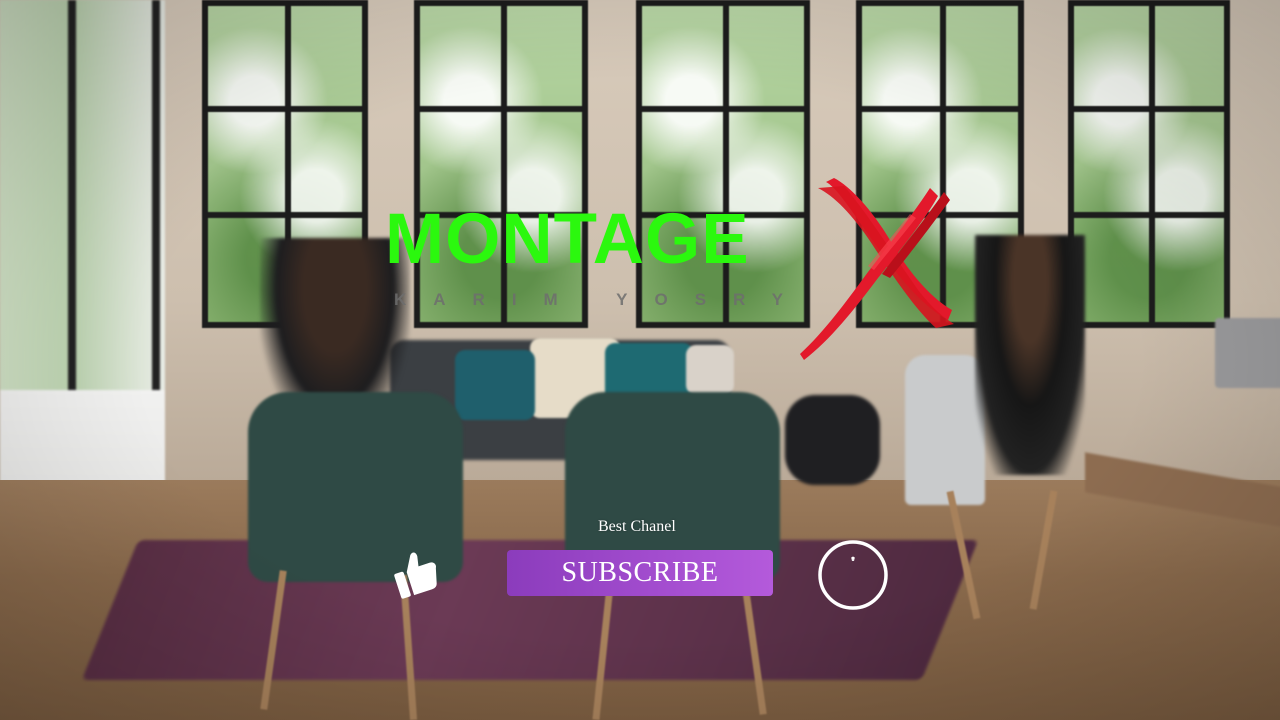  What do you see at coordinates (602, 299) in the screenshot?
I see `logo-subtitle: KARIM YOSRY` at bounding box center [602, 299].